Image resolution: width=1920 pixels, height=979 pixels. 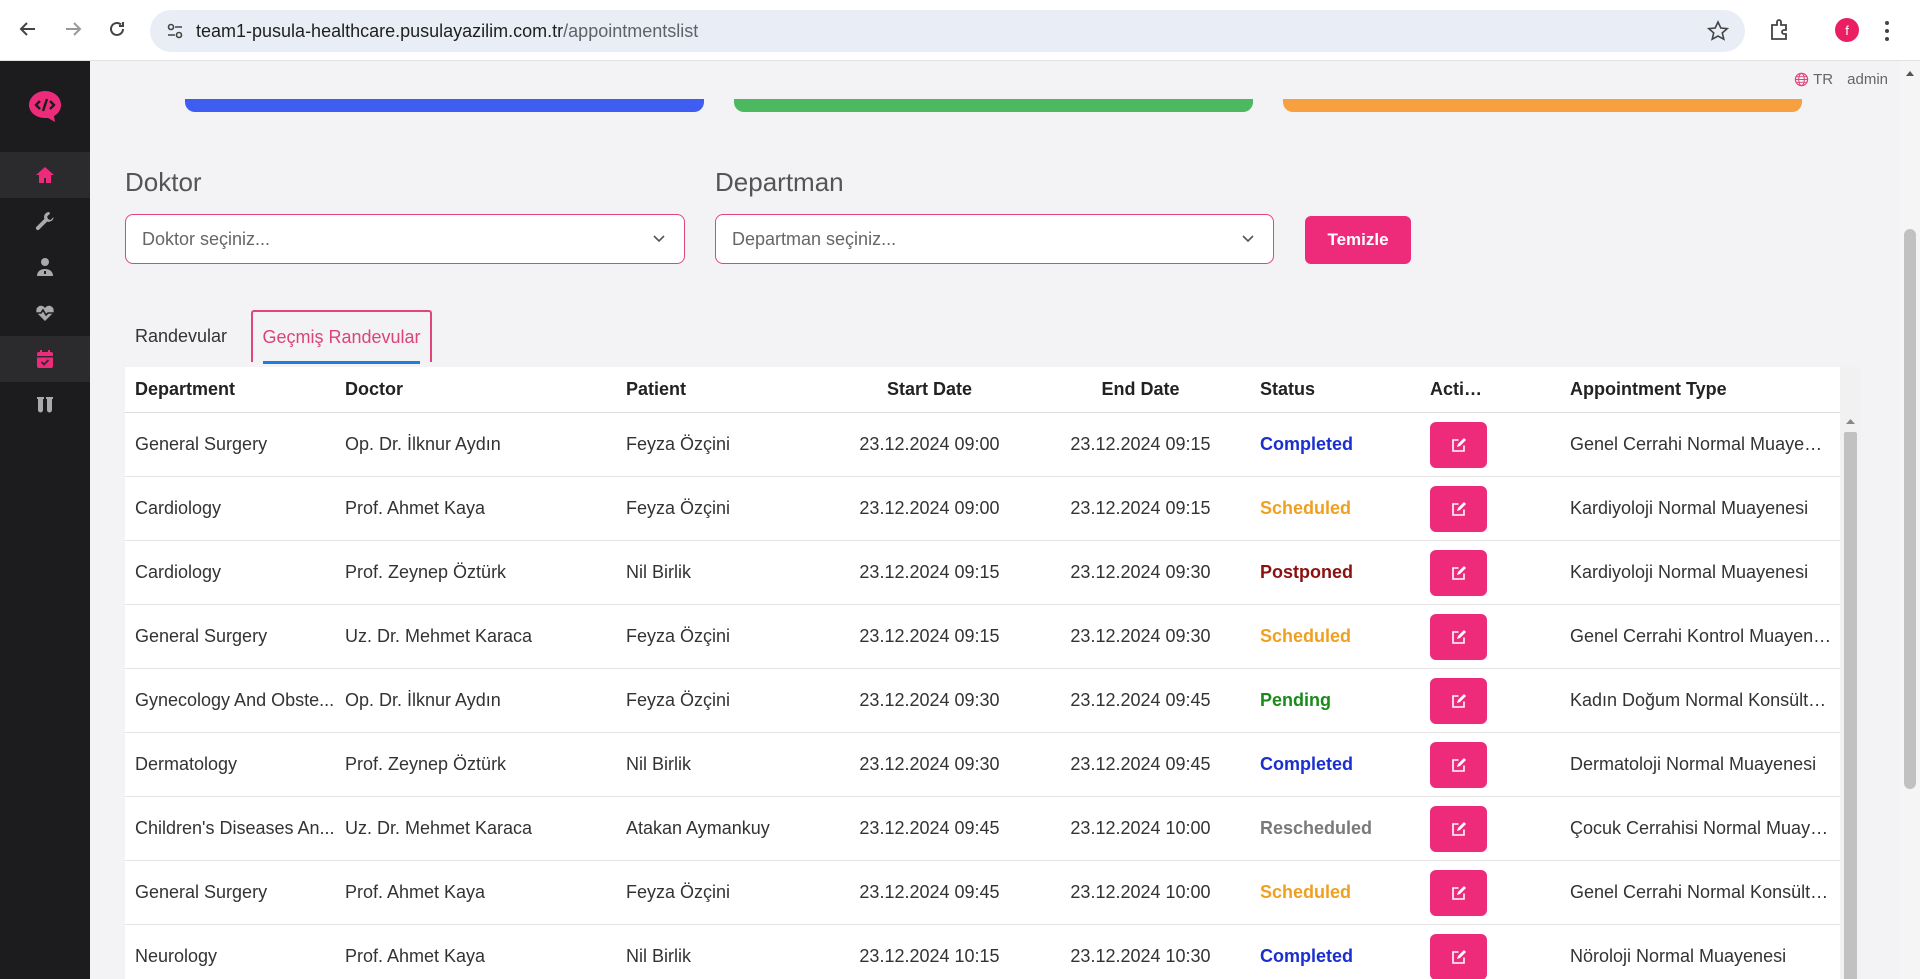 I want to click on language-switcher: TR, so click(x=1813, y=79).